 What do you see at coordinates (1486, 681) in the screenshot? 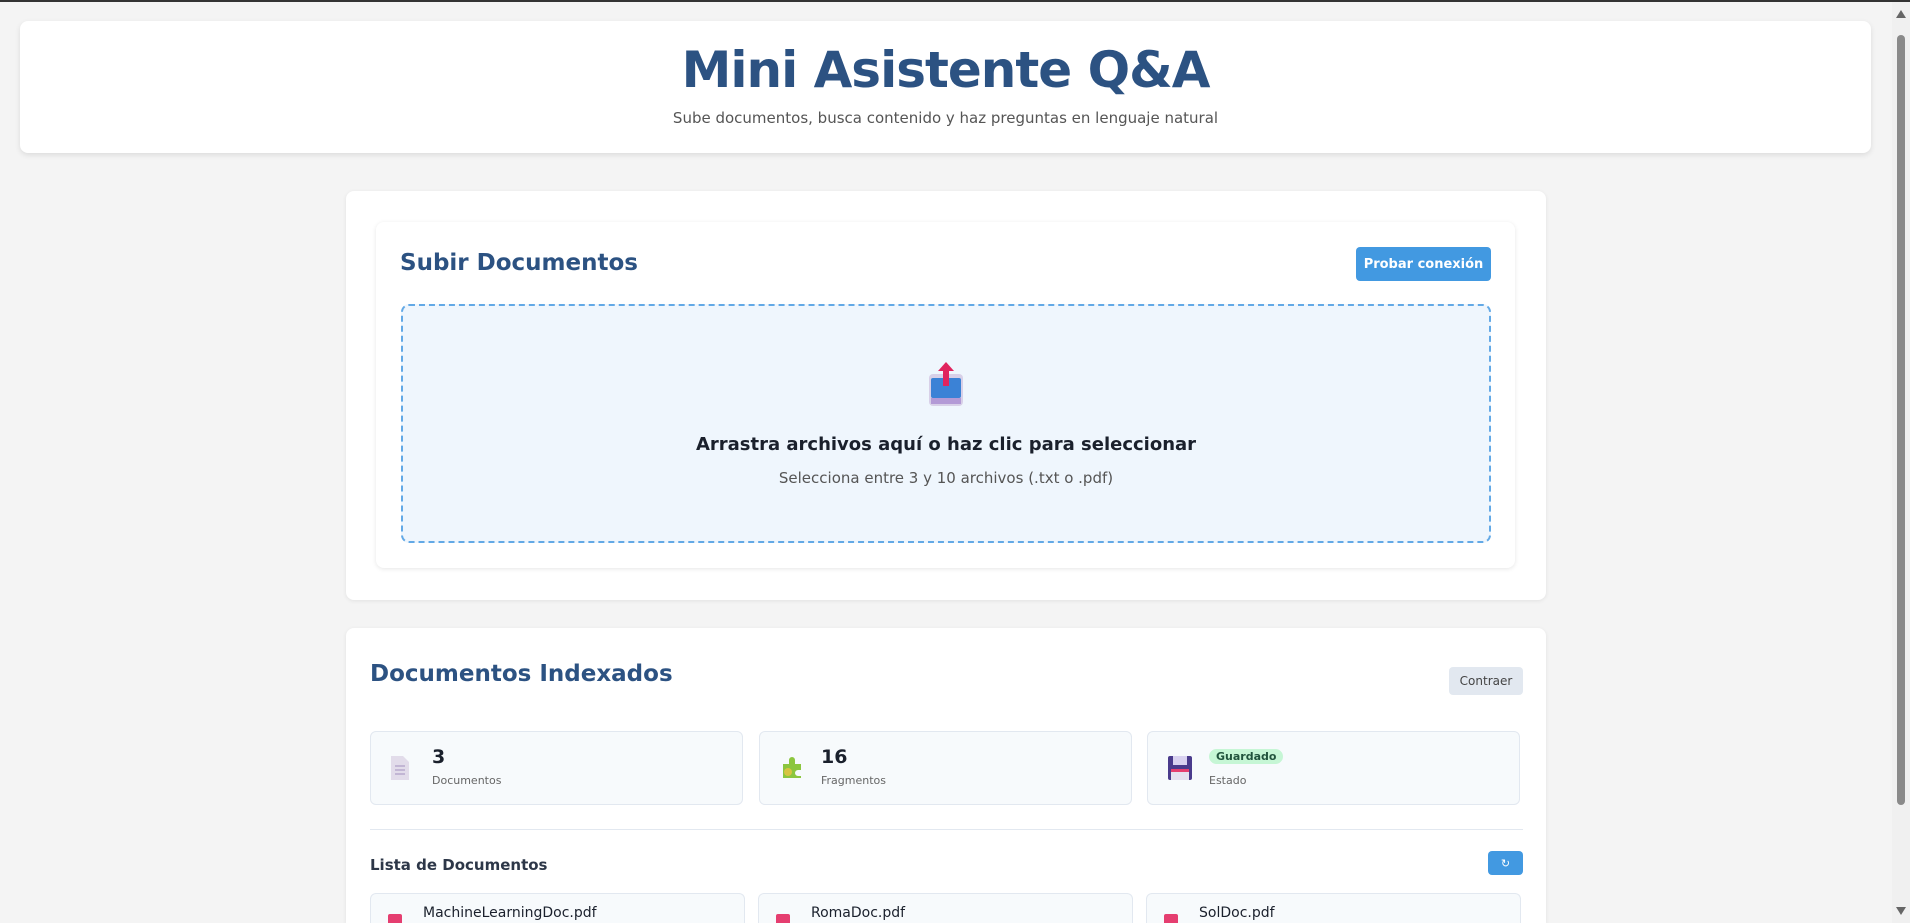
I see `collapse-button: Contraer` at bounding box center [1486, 681].